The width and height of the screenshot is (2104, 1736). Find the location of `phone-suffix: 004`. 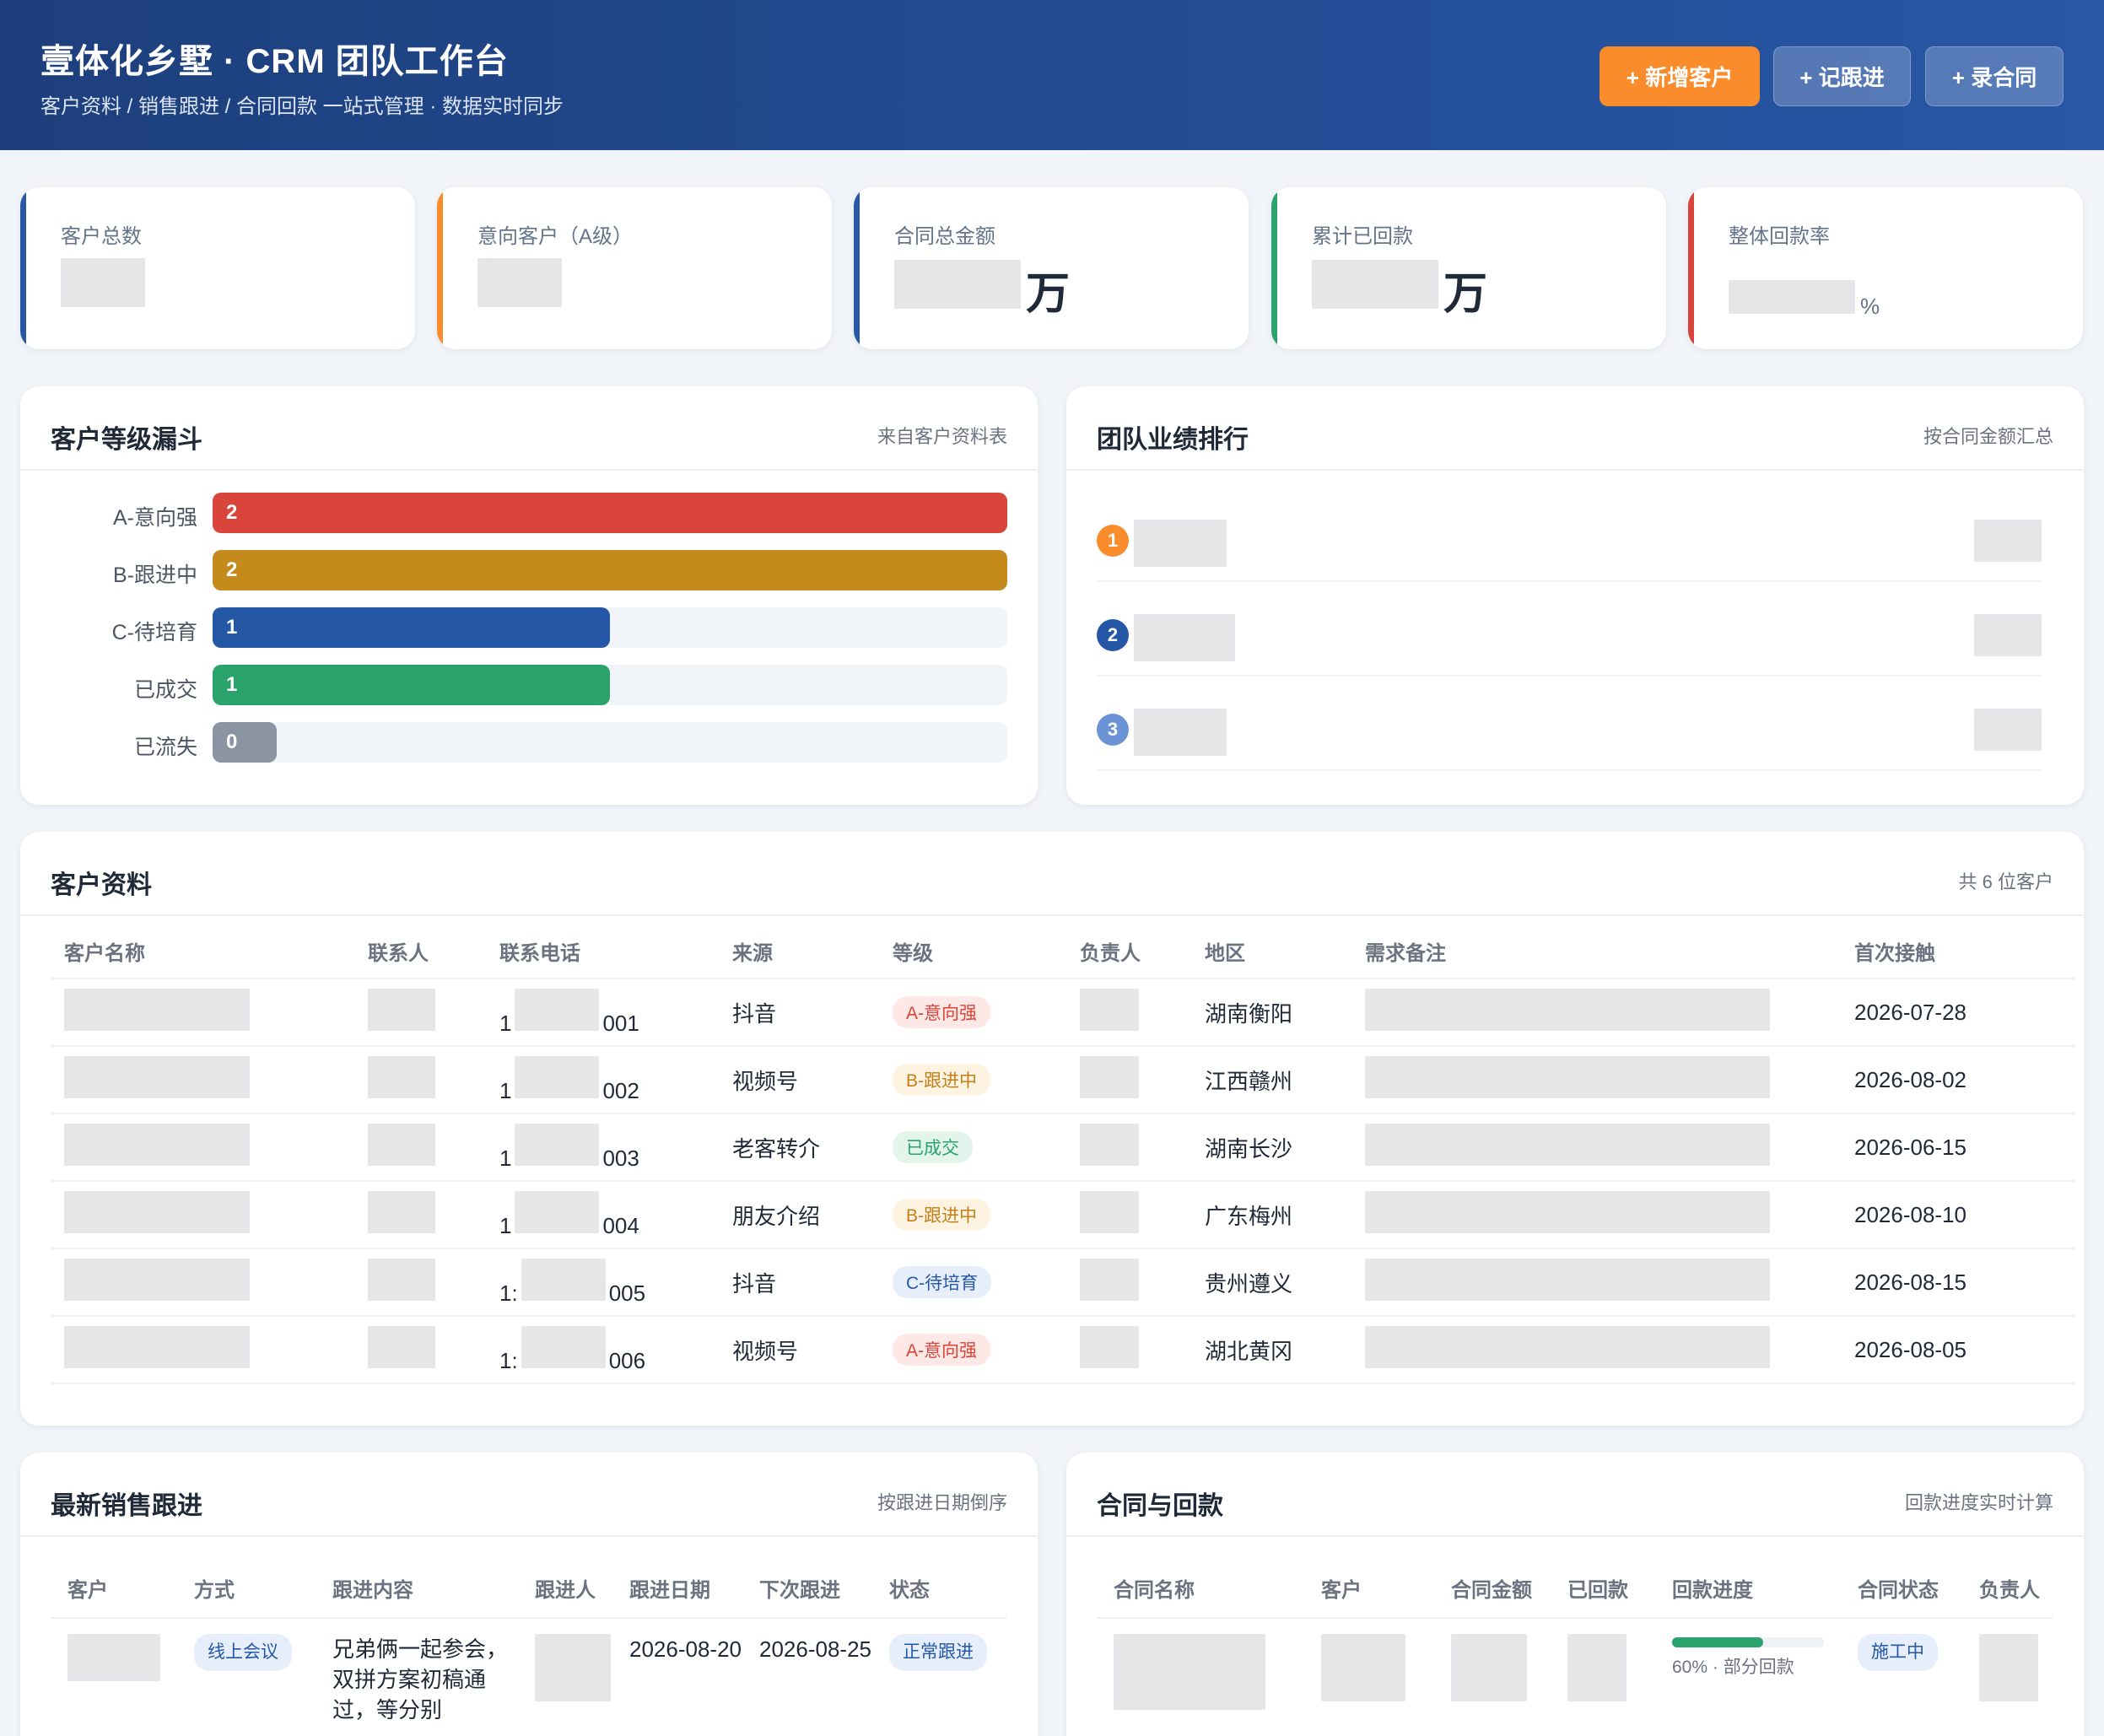

phone-suffix: 004 is located at coordinates (620, 1225).